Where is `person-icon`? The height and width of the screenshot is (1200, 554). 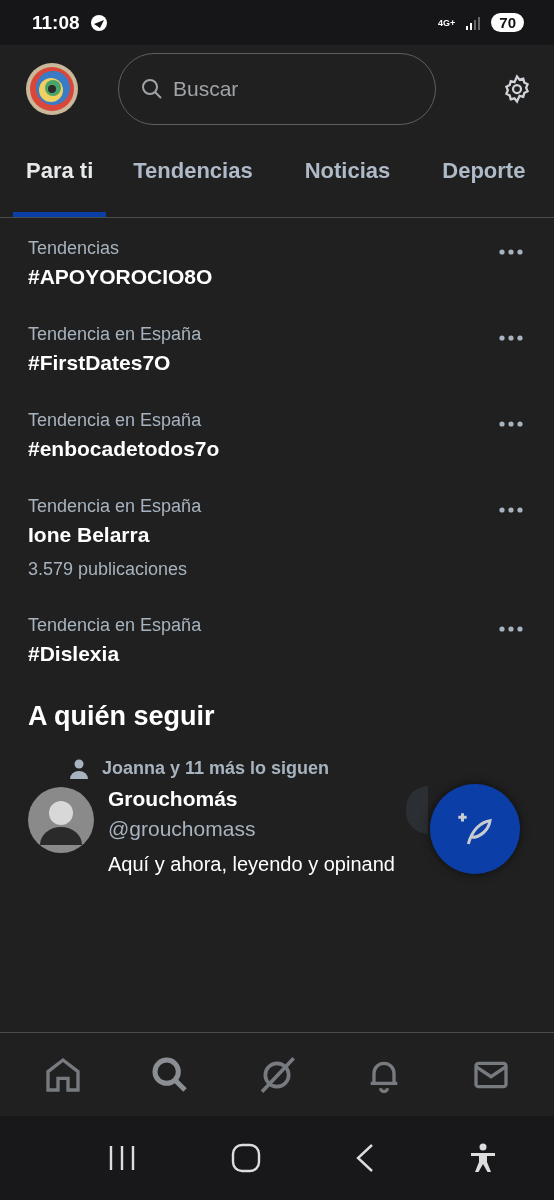 person-icon is located at coordinates (79, 768).